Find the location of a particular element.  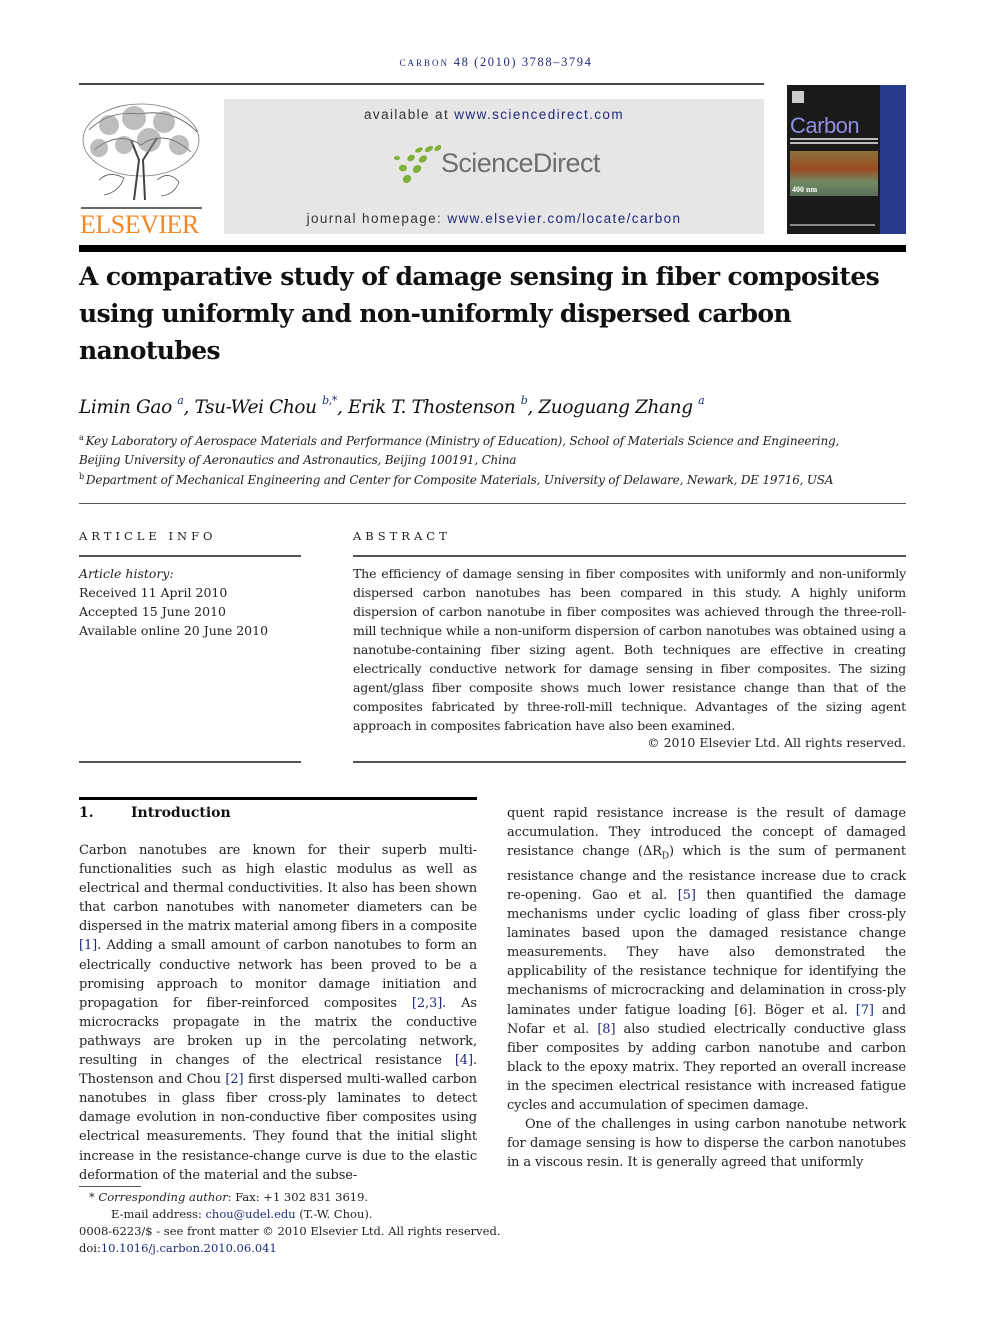

sciencedirect-dots-icon is located at coordinates (418, 164).